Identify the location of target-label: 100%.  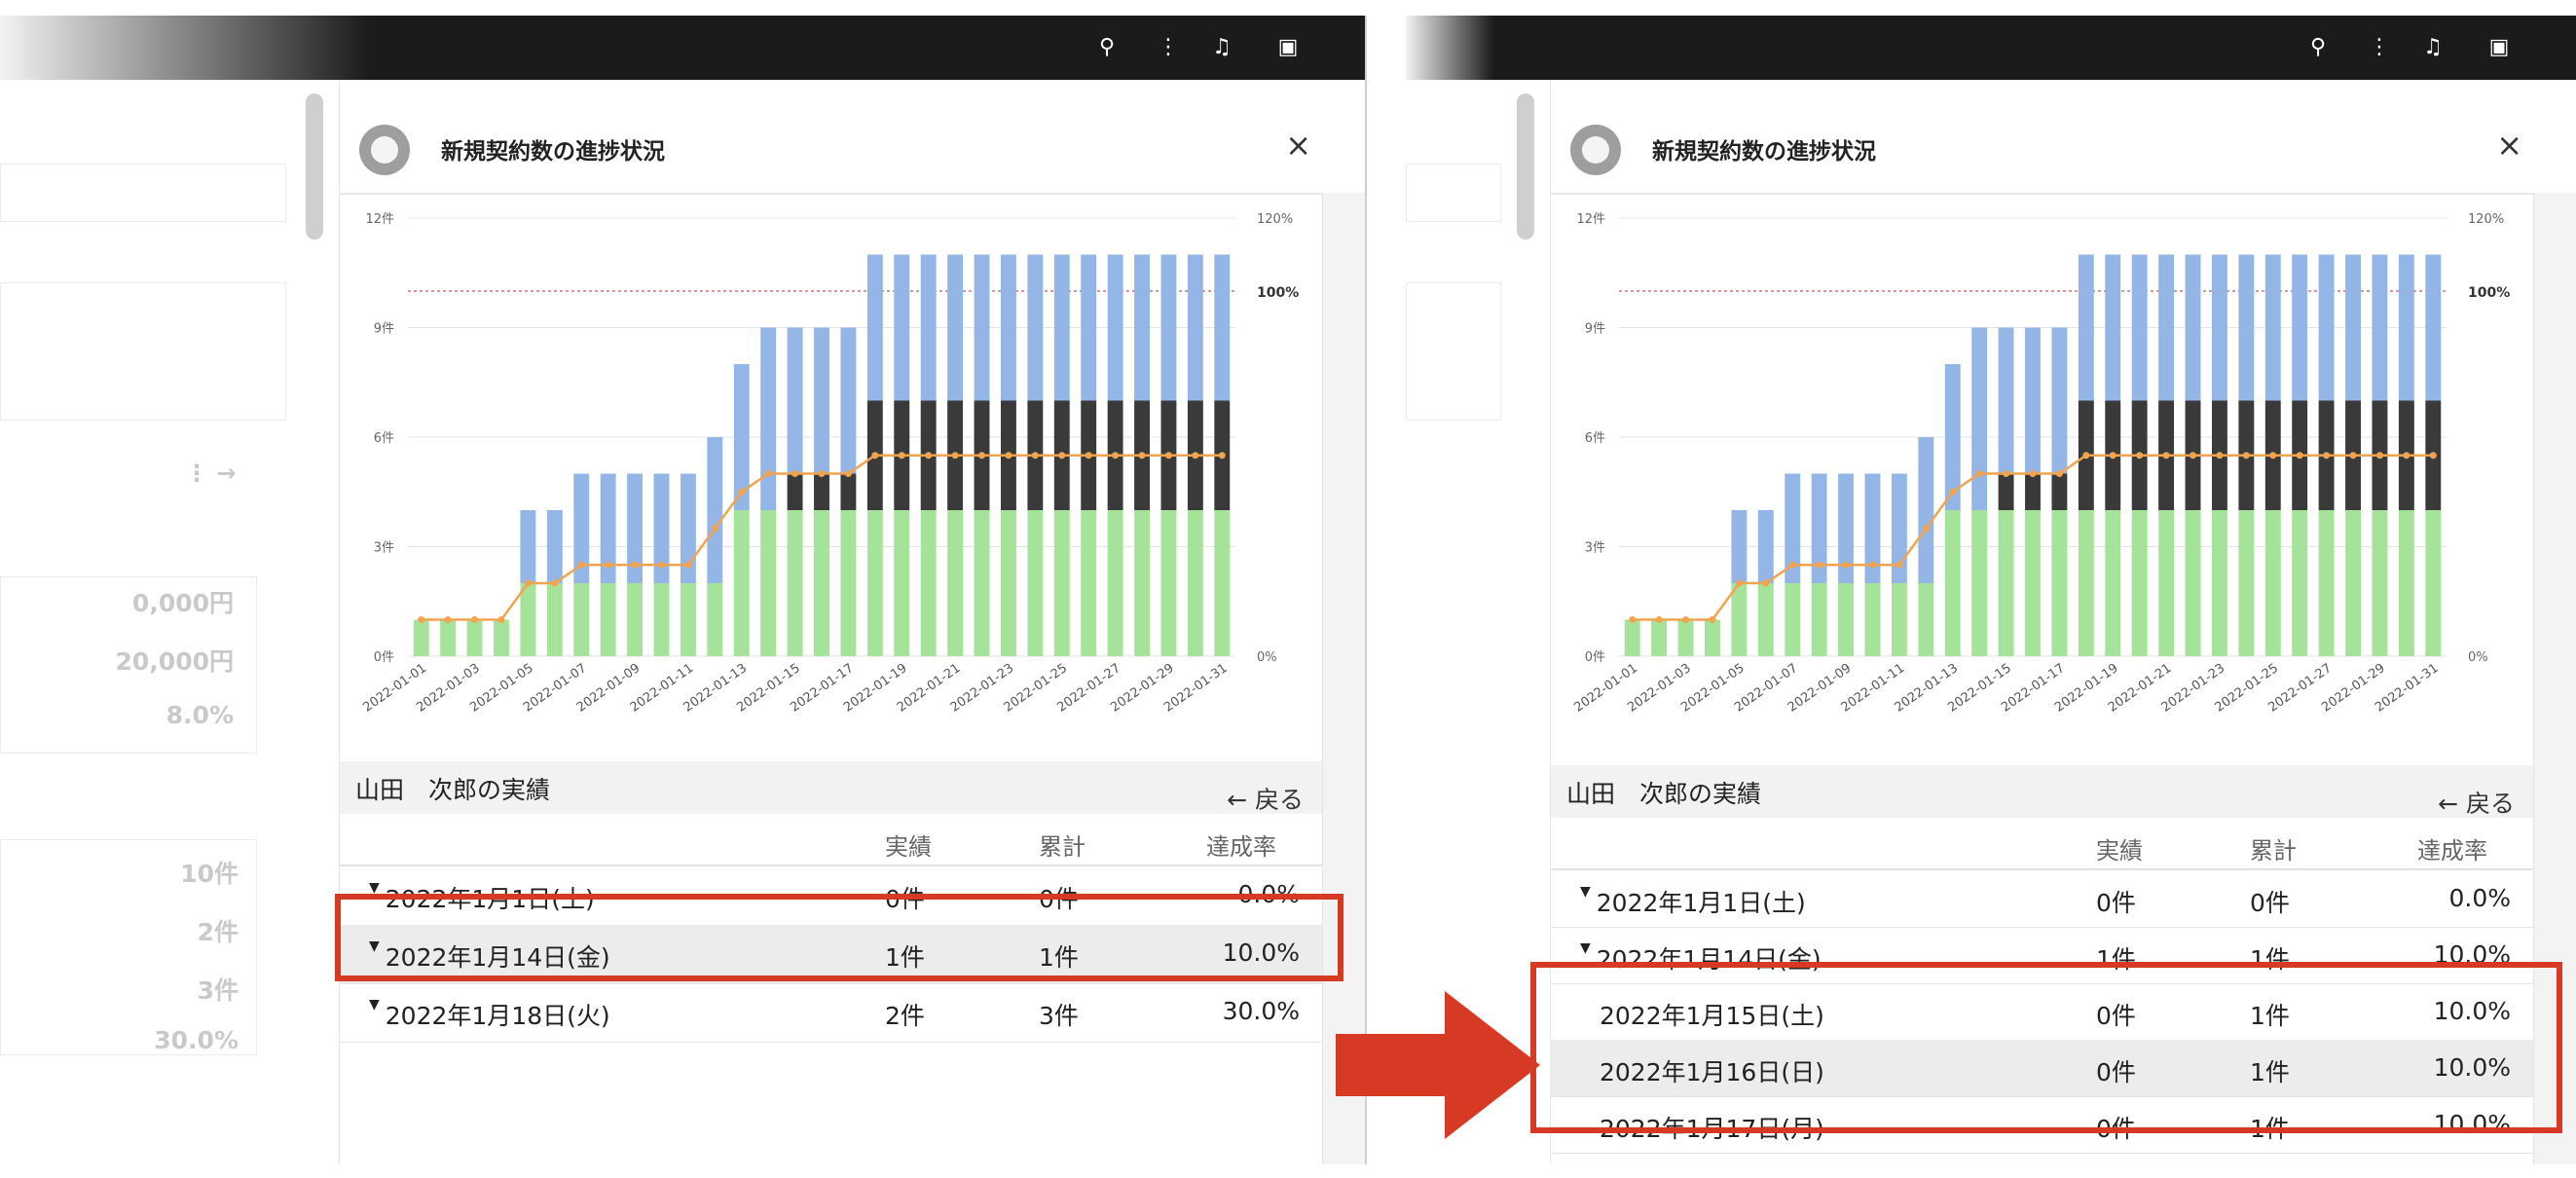
(1278, 293).